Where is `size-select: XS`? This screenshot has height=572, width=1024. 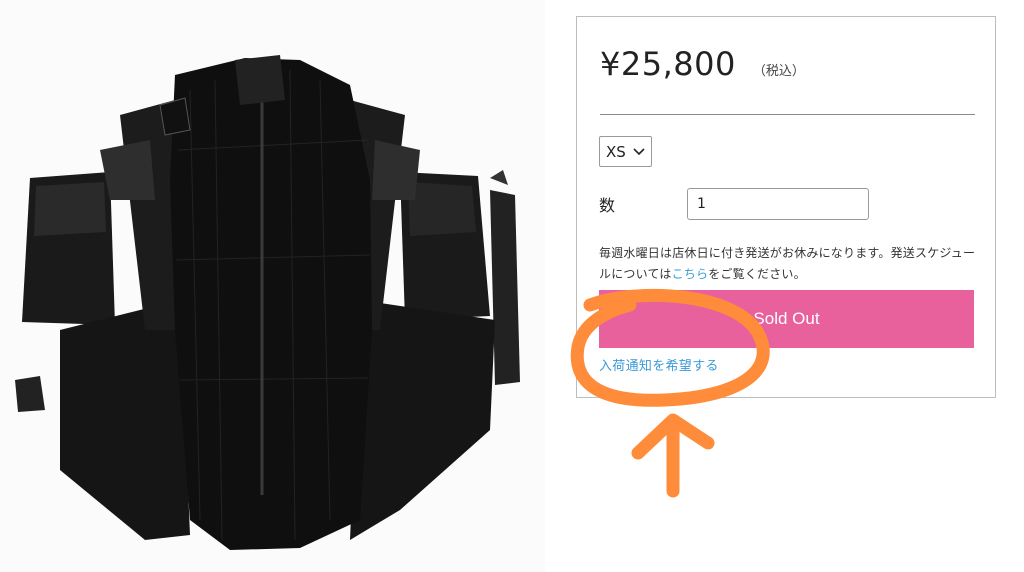 size-select: XS is located at coordinates (625, 151).